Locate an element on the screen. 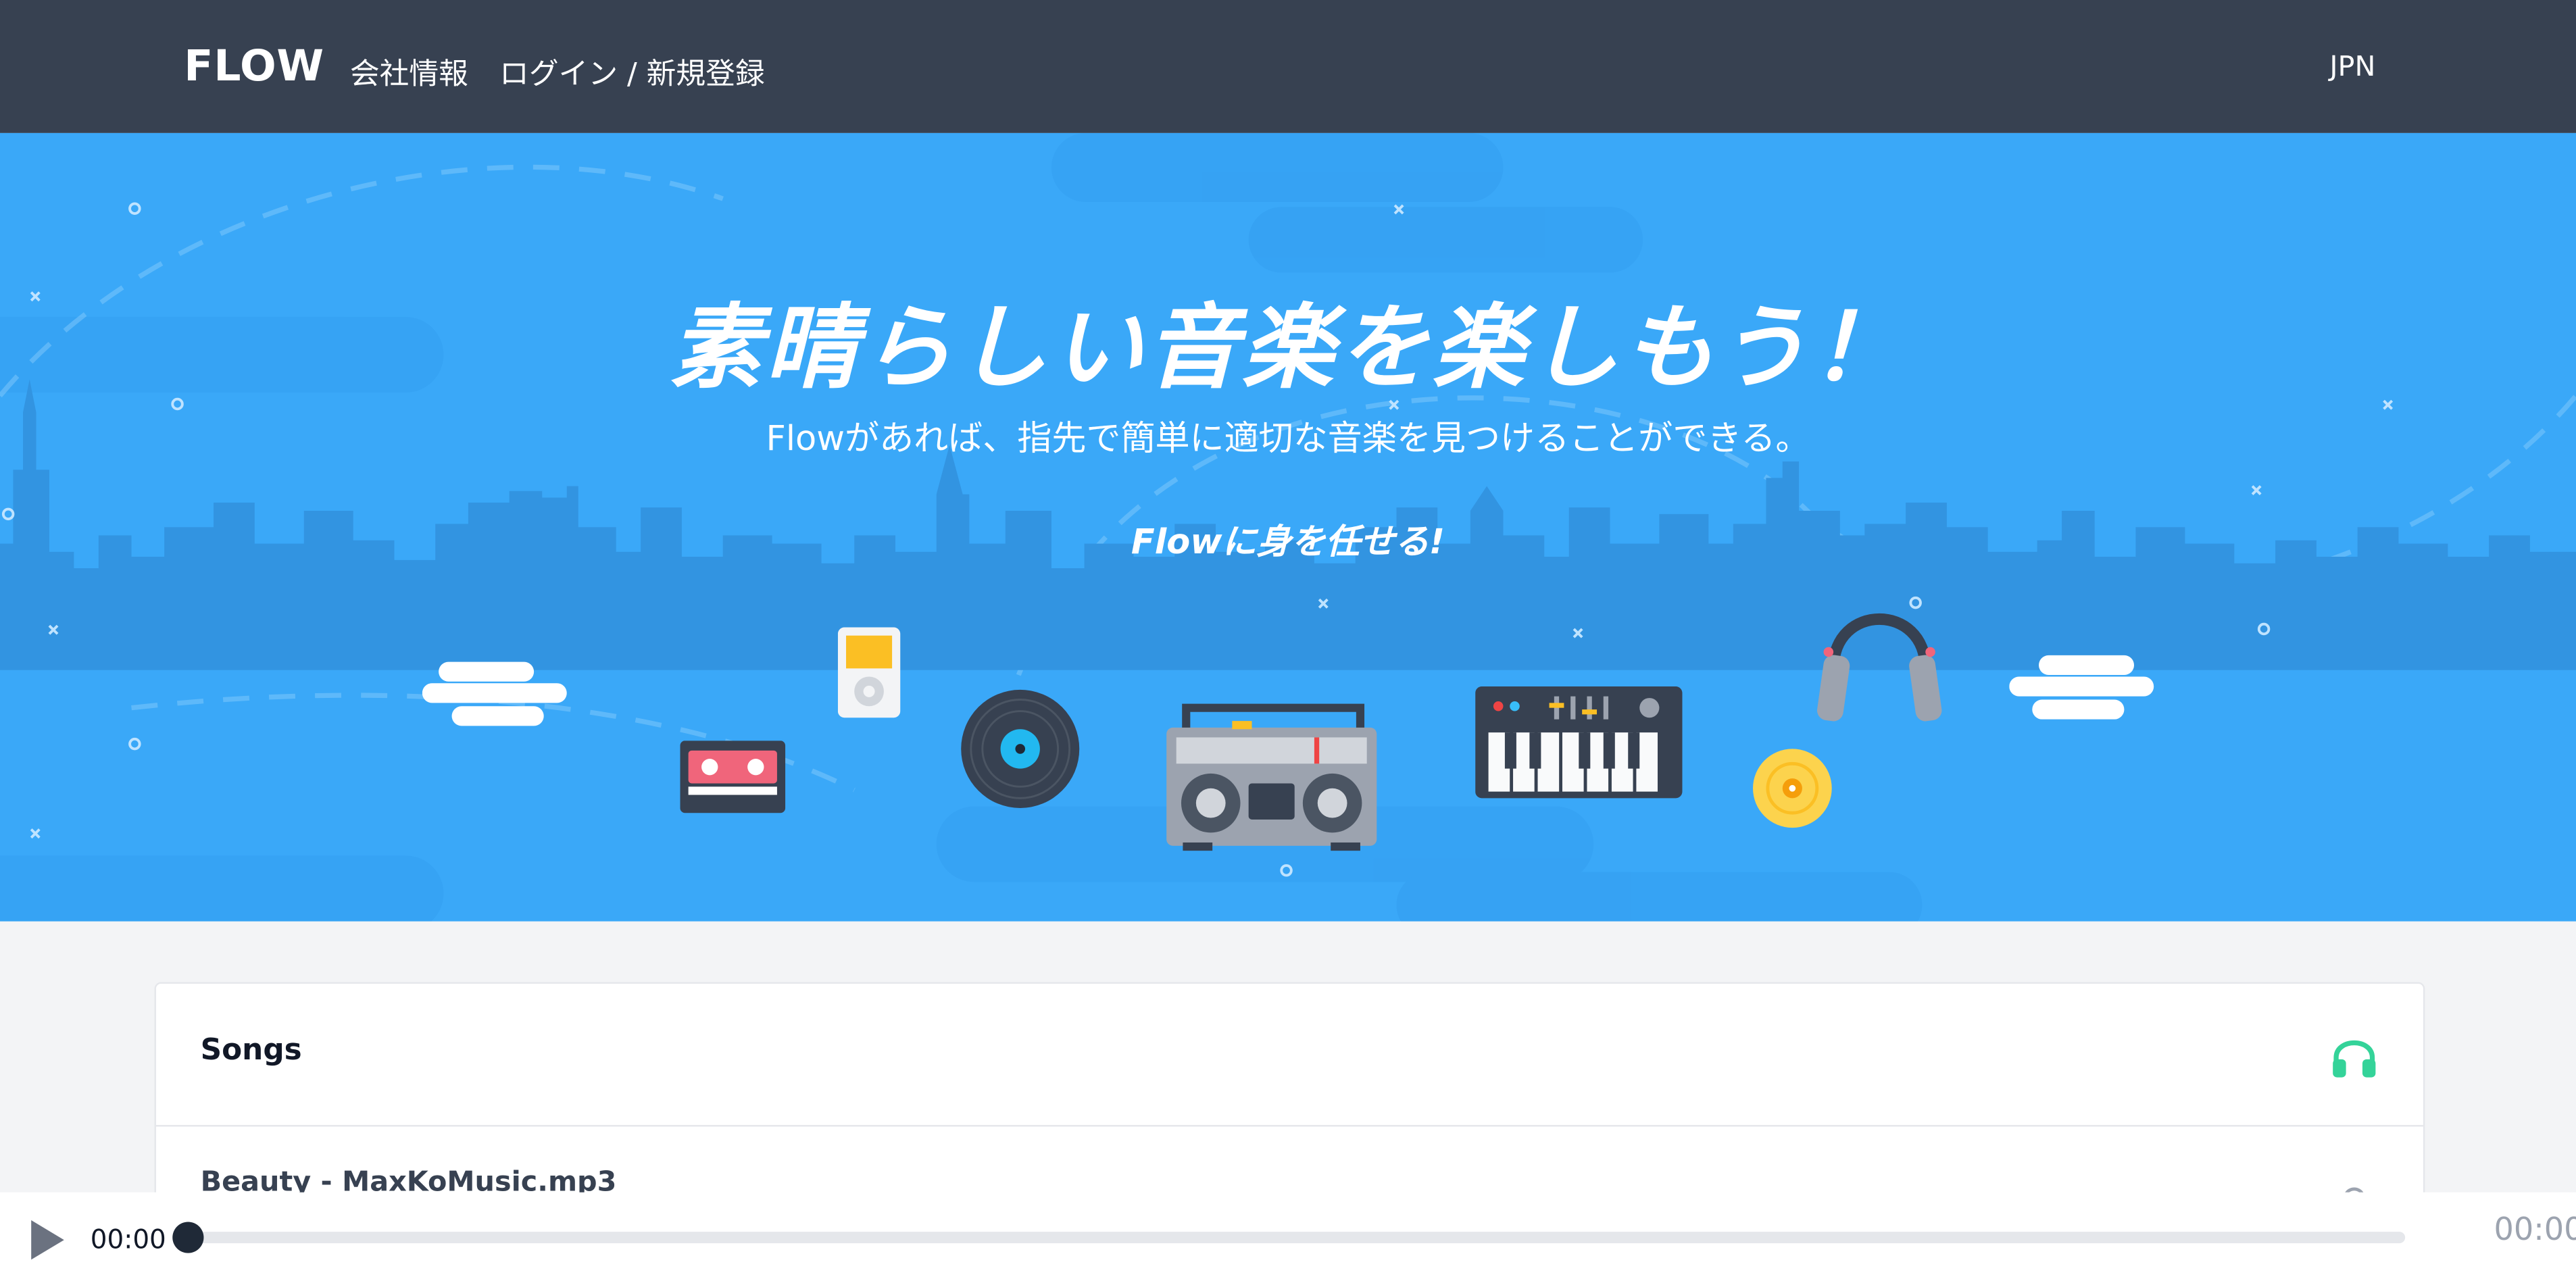 The image size is (2576, 1281). progress-track is located at coordinates (1295, 1238).